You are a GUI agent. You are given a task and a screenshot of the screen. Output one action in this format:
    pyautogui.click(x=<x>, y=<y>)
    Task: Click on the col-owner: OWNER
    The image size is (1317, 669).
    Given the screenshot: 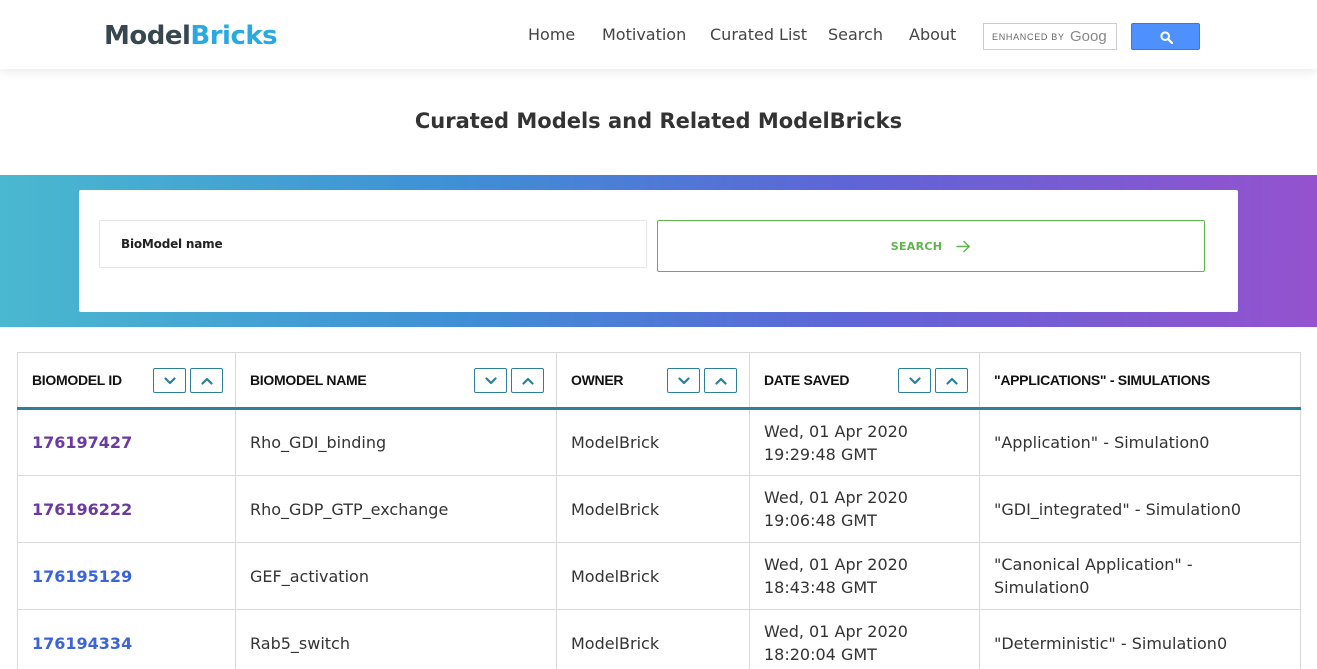 What is the action you would take?
    pyautogui.click(x=653, y=381)
    